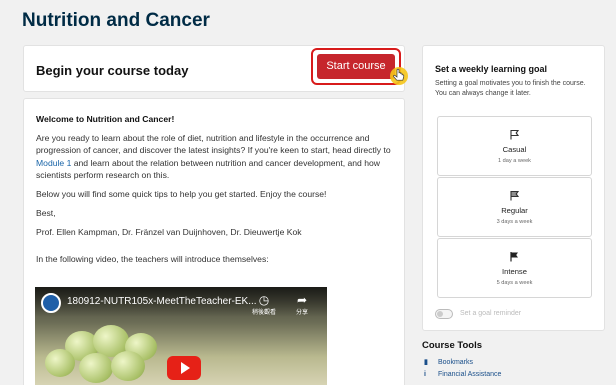 This screenshot has height=385, width=616. I want to click on flag-outline-icon, so click(515, 134).